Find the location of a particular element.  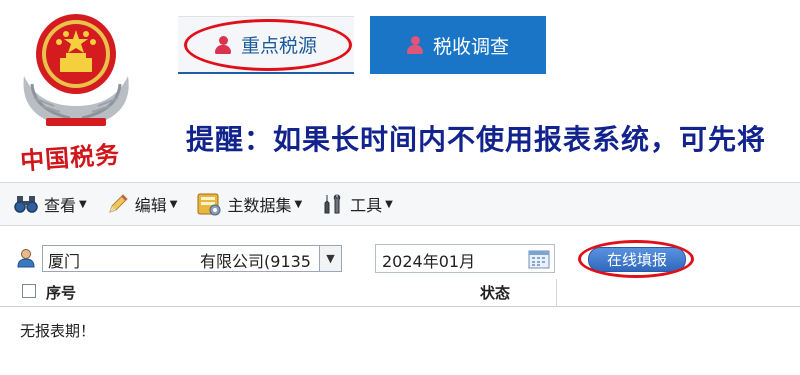

select-all-checkbox is located at coordinates (29, 291).